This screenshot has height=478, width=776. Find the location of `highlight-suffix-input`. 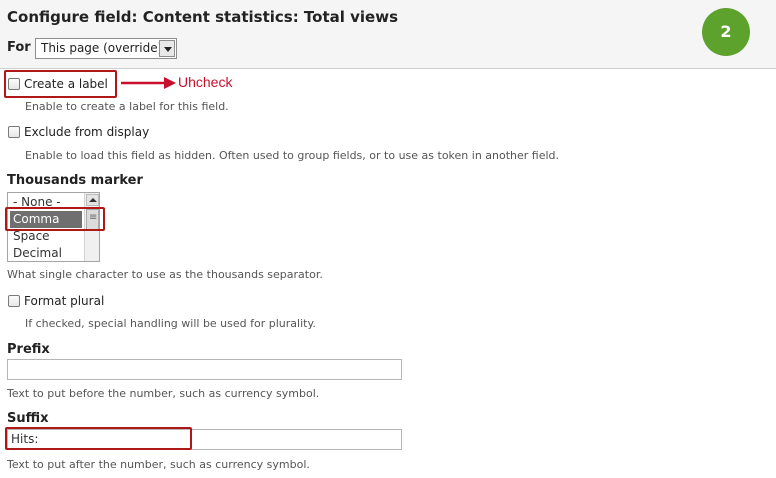

highlight-suffix-input is located at coordinates (98, 438).